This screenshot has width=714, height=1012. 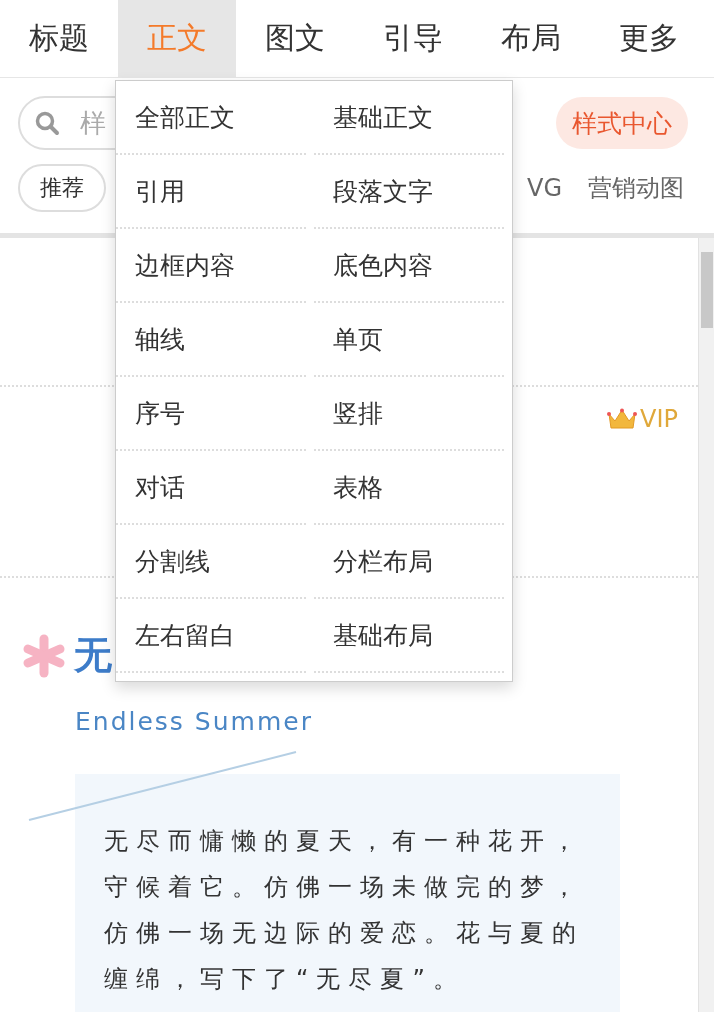 What do you see at coordinates (531, 38) in the screenshot?
I see `tab: 布局` at bounding box center [531, 38].